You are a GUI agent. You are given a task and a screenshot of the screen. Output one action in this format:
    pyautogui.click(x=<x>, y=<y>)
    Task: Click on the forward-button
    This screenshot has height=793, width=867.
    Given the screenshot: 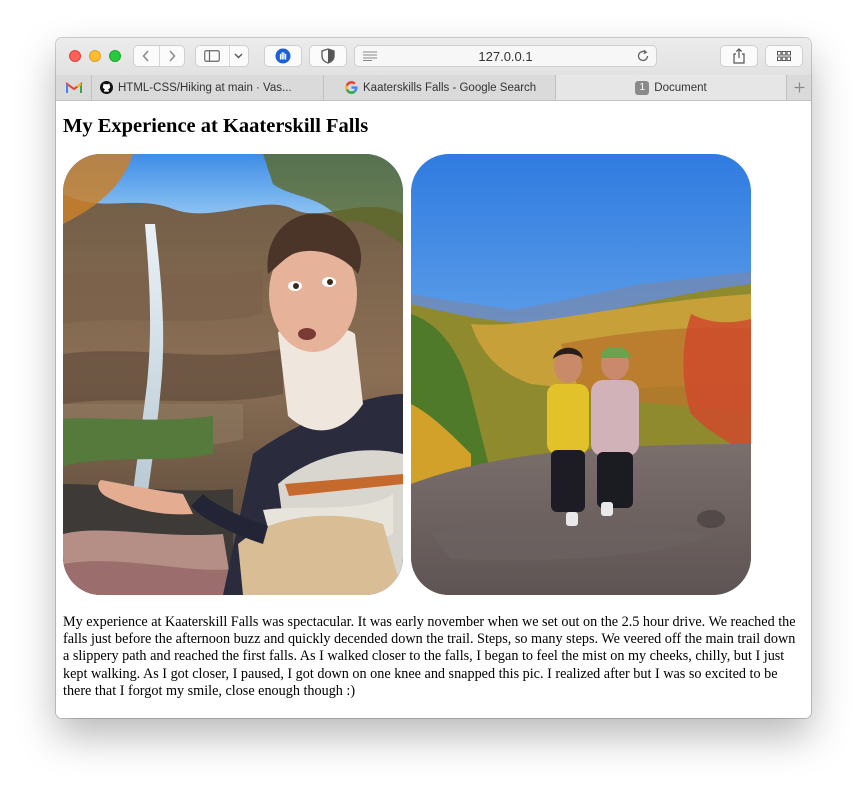 What is the action you would take?
    pyautogui.click(x=171, y=56)
    